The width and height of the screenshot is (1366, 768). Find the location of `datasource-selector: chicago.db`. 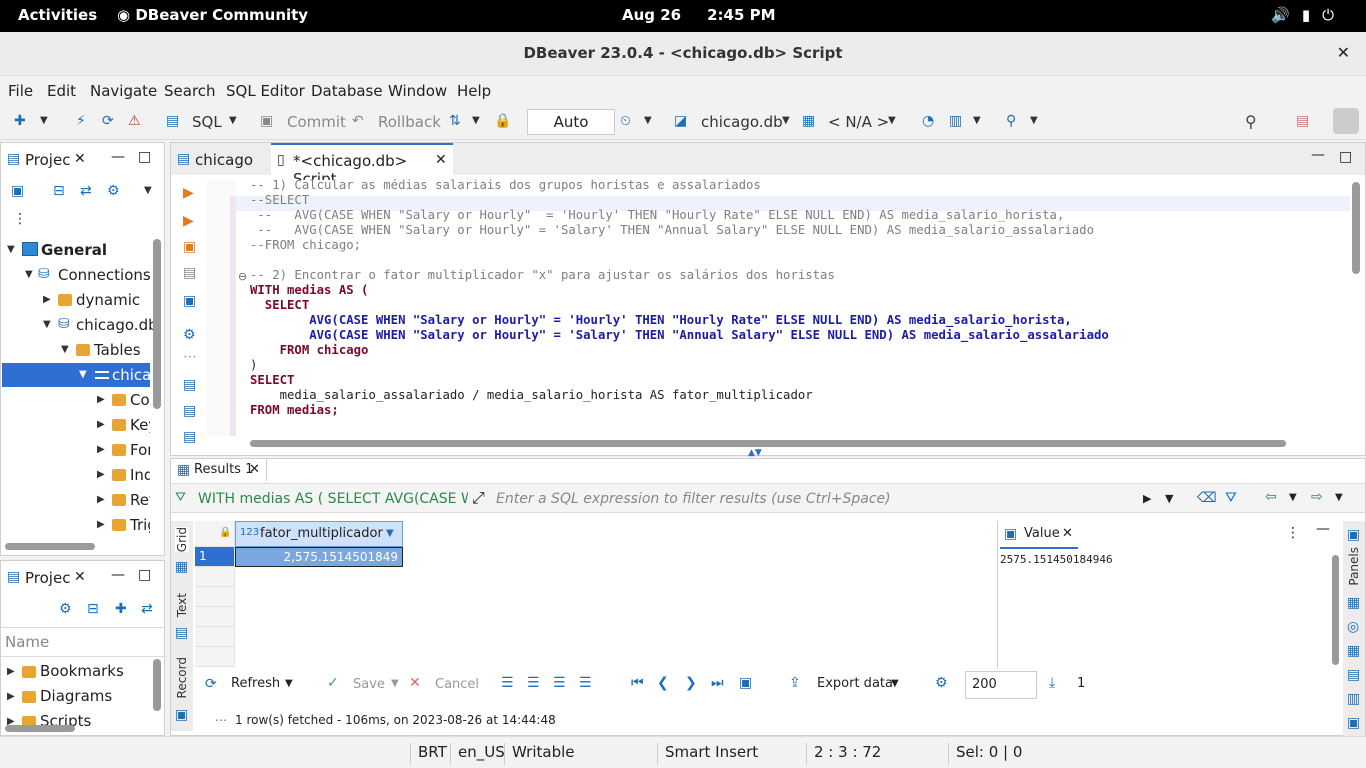

datasource-selector: chicago.db is located at coordinates (742, 122).